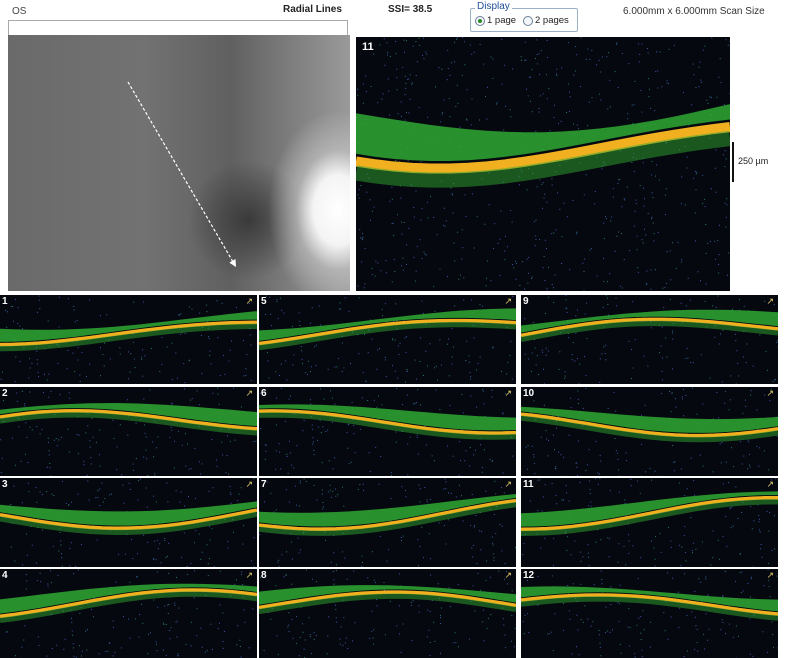 This screenshot has width=800, height=658. I want to click on bscan-thumbnail: 9 ↗, so click(649, 339).